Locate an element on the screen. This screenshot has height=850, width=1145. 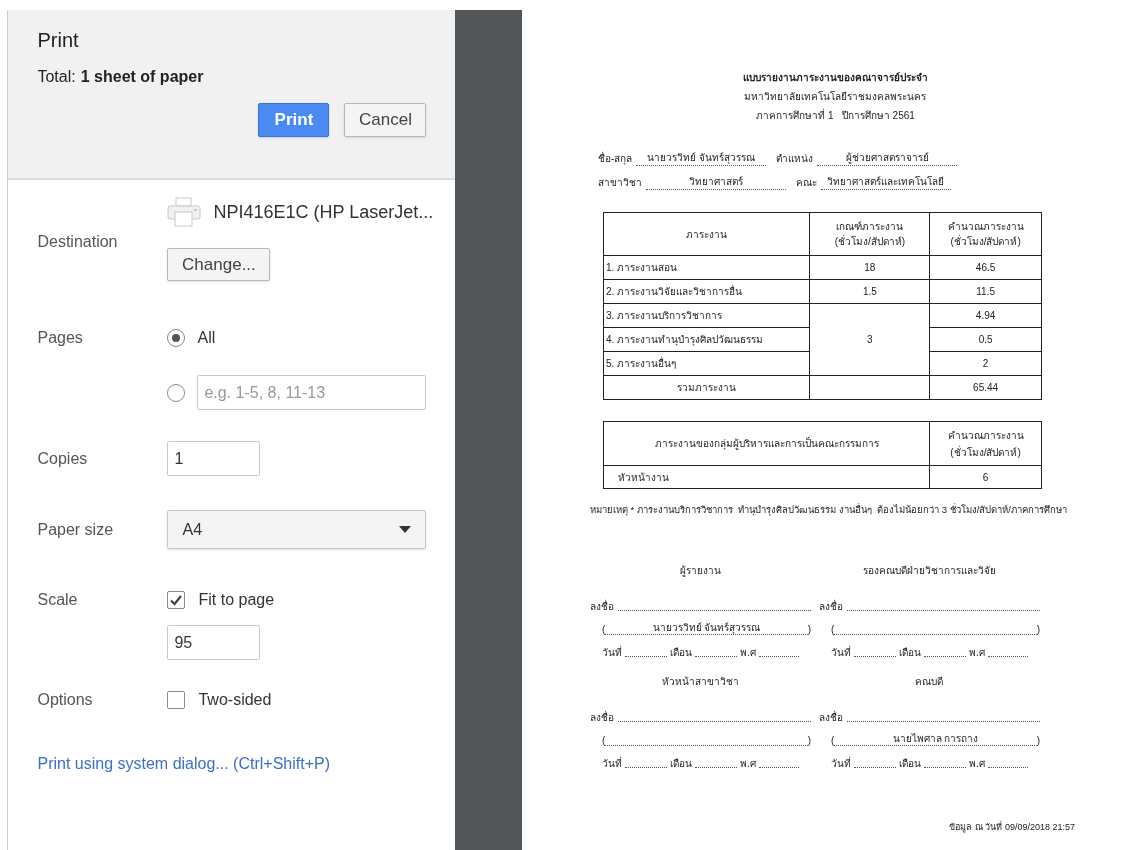
input-field: 95 is located at coordinates (214, 642).